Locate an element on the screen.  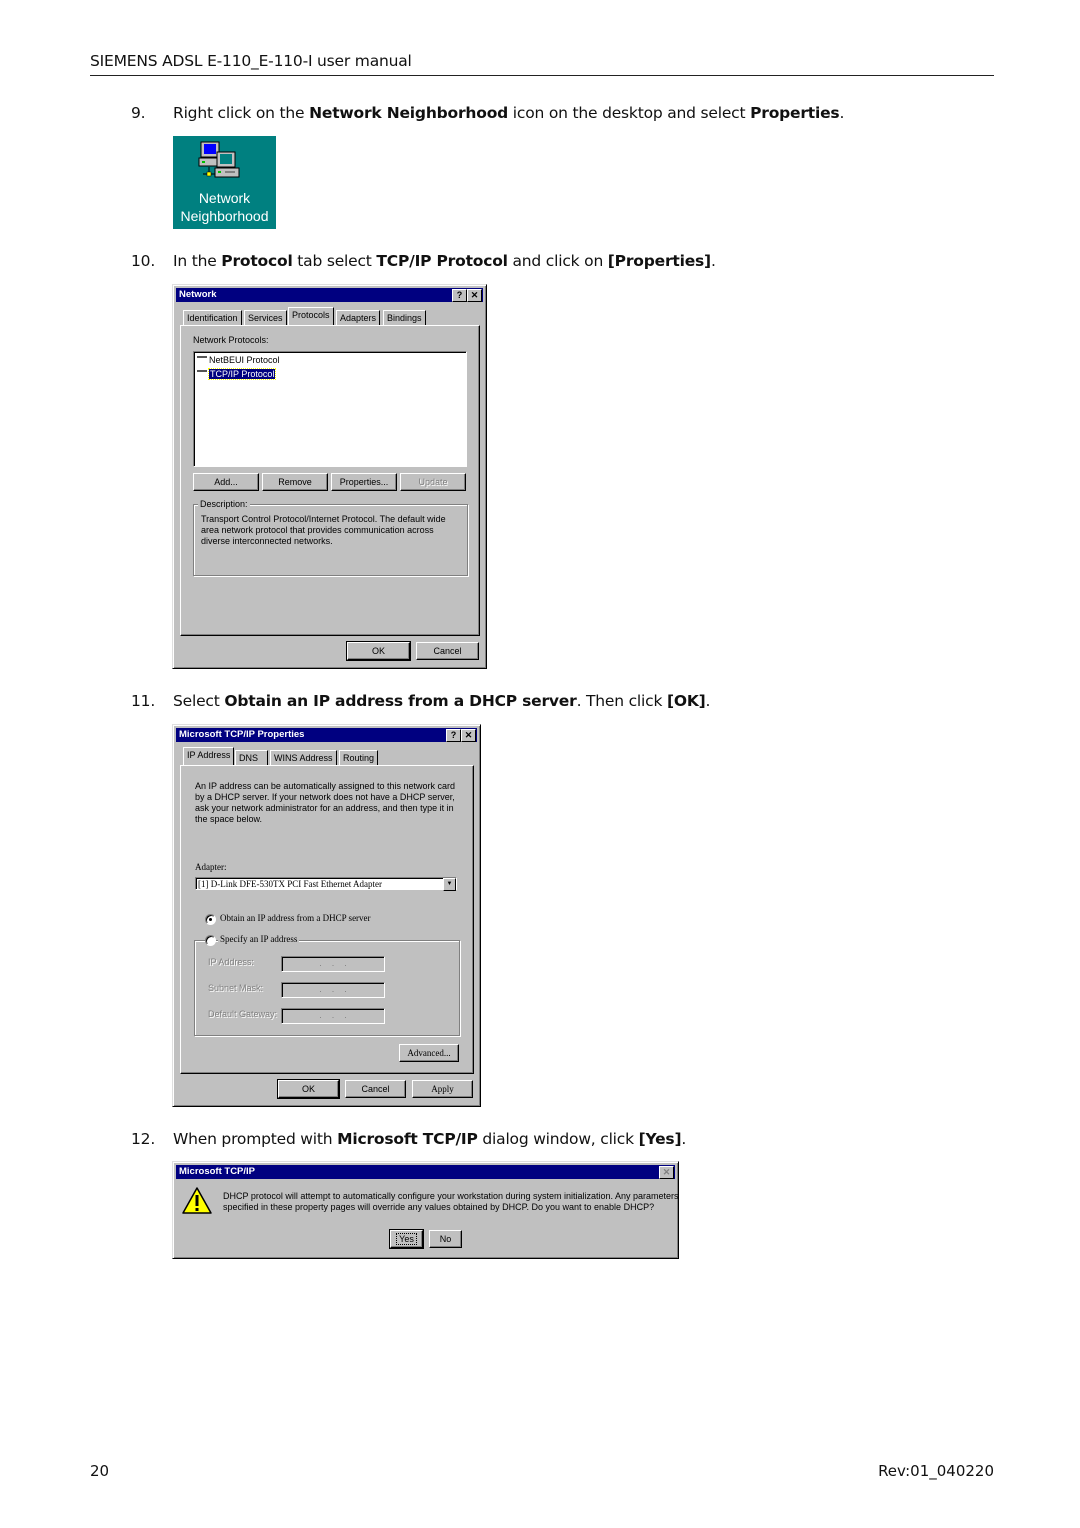
list-item-selected: TCP/IP Protocol is located at coordinates (237, 374).